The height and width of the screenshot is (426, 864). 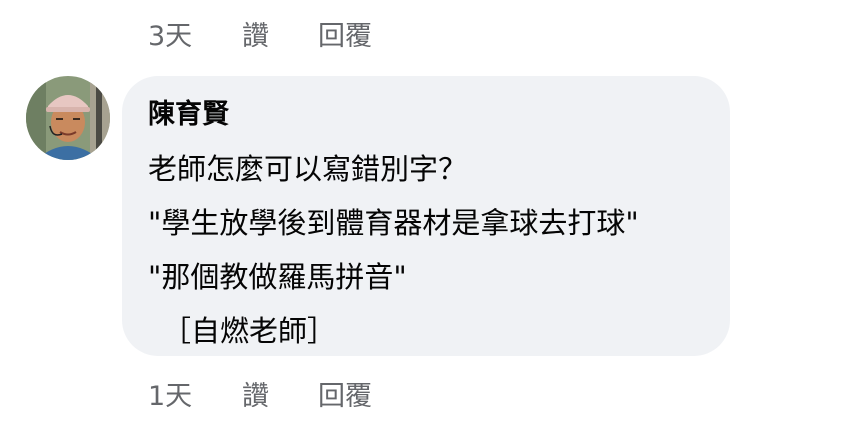 I want to click on avatar-image, so click(x=68, y=118).